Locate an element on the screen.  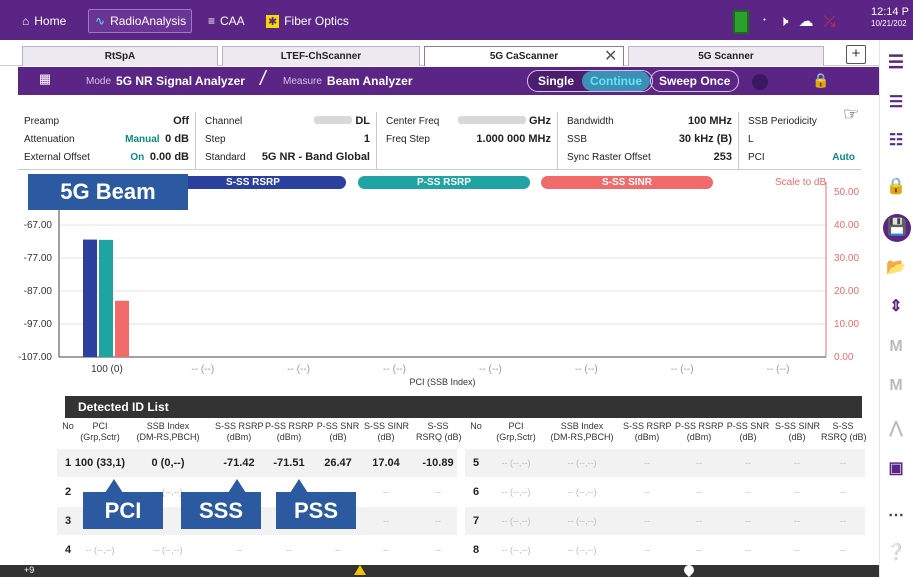
bandwidth-label: Bandwidth is located at coordinates (590, 121).